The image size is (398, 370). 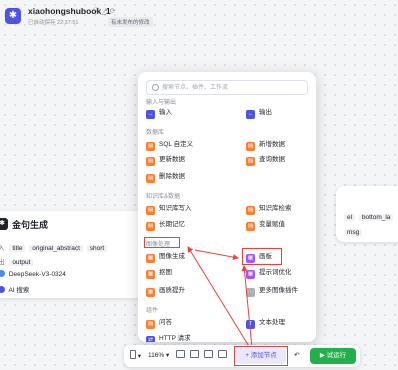 I want to click on annotation-arrows, so click(x=220, y=297).